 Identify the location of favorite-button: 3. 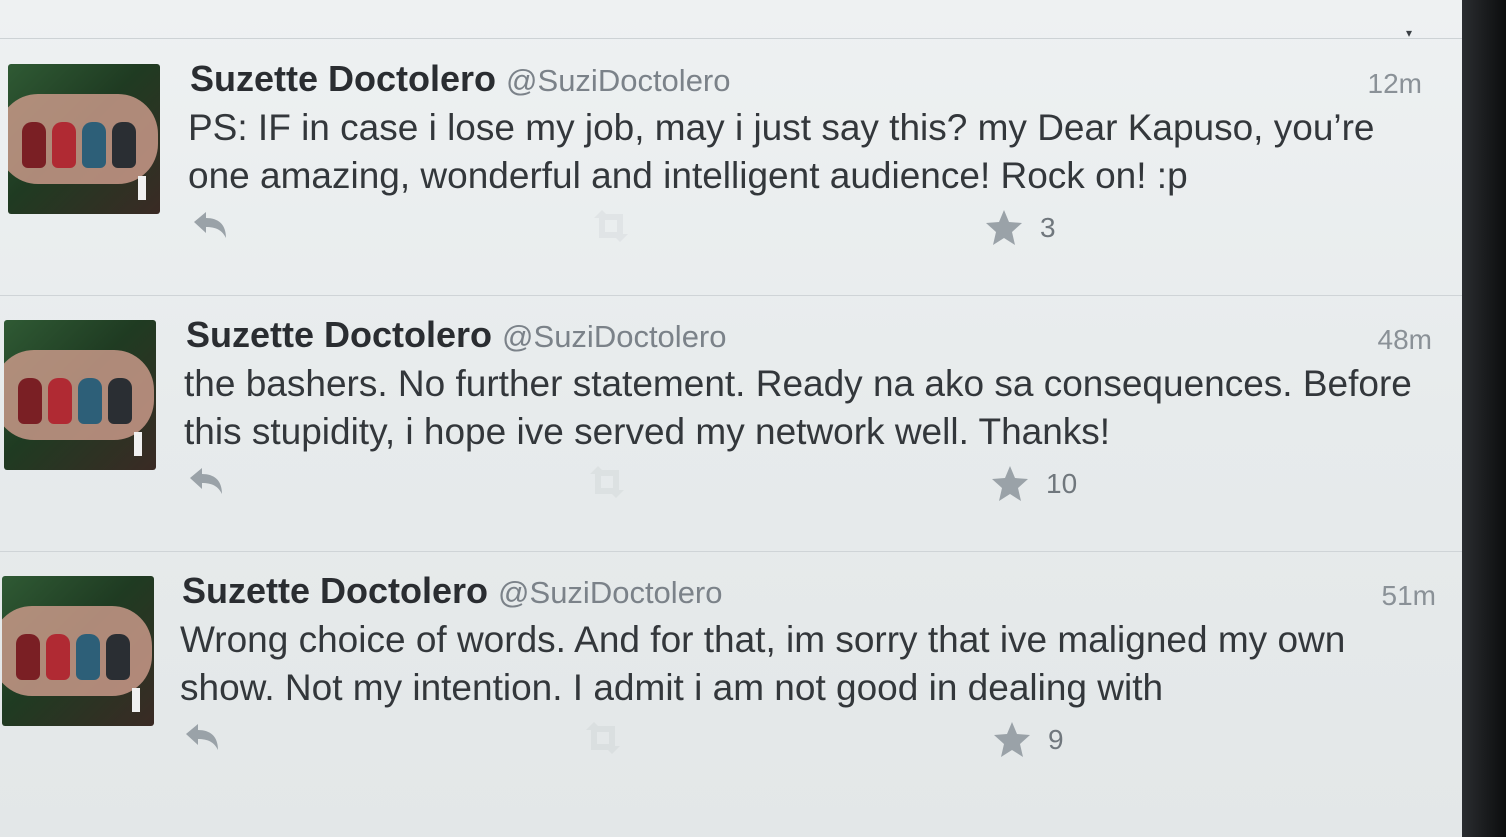
(1020, 228).